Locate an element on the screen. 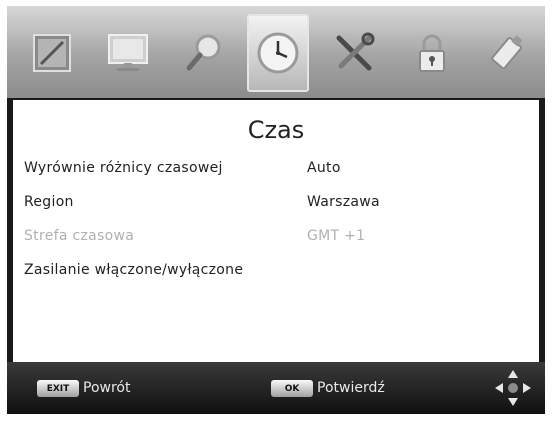 Image resolution: width=554 pixels, height=421 pixels. setting-value: GMT +1 is located at coordinates (336, 236).